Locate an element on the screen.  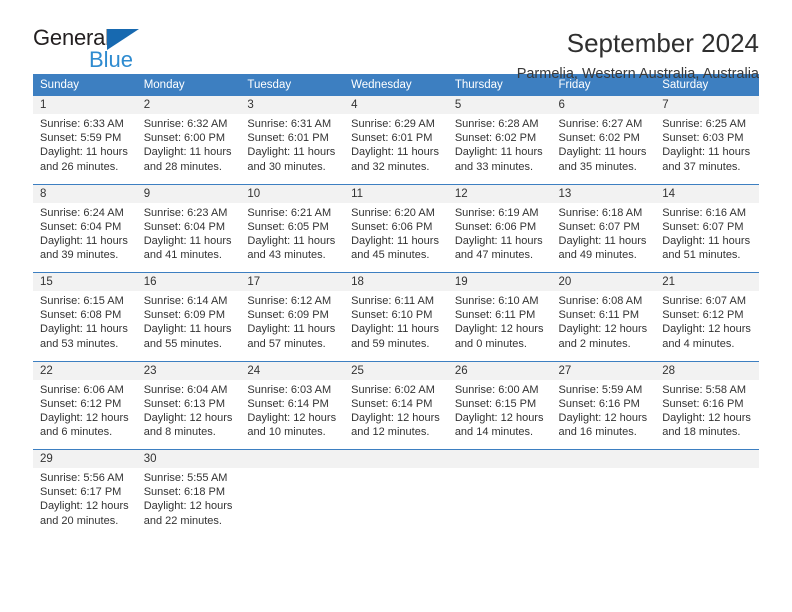
day-number: 24 is located at coordinates (292, 370).